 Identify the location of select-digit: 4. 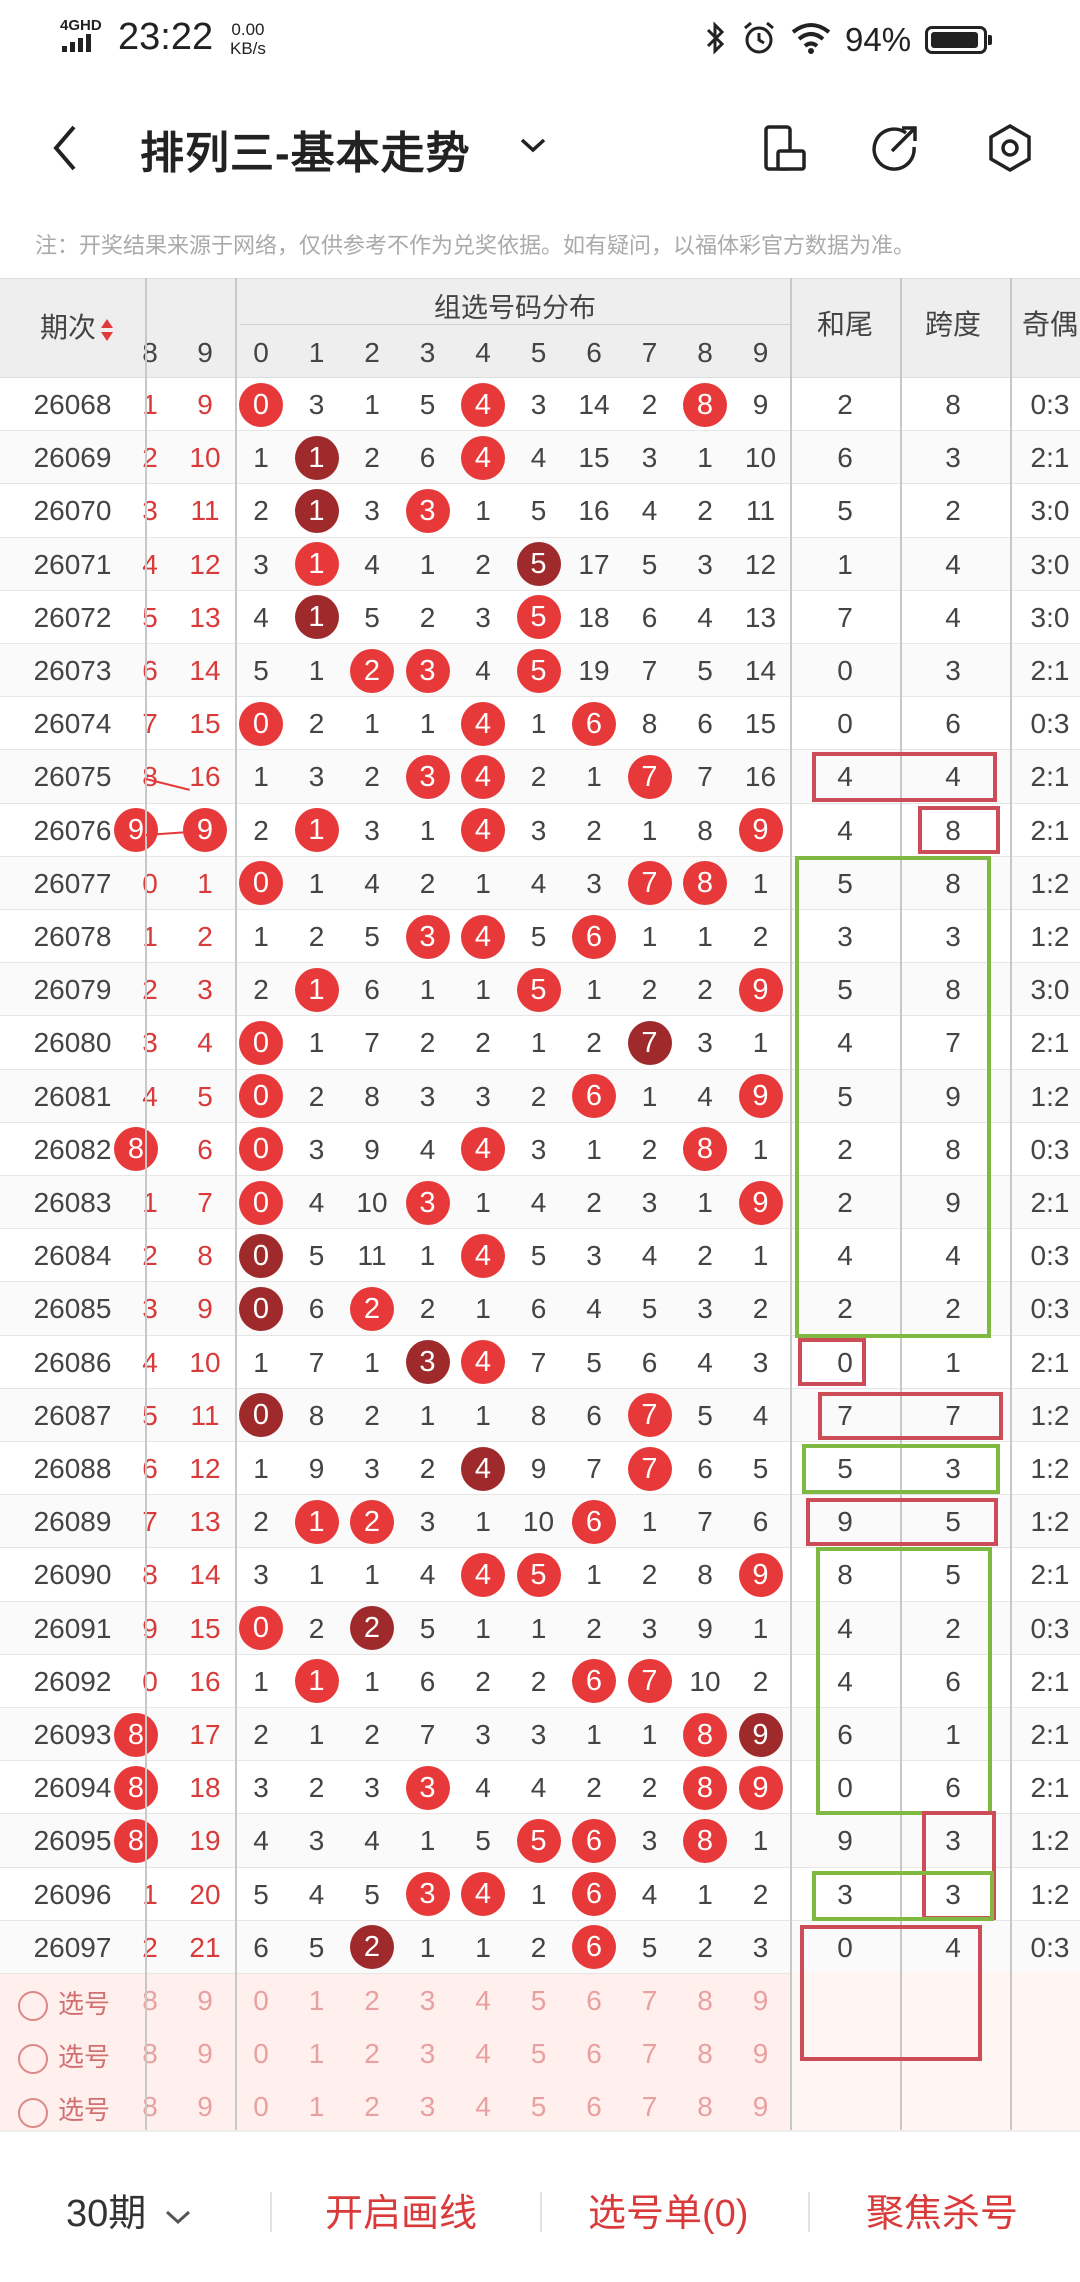
(483, 2053).